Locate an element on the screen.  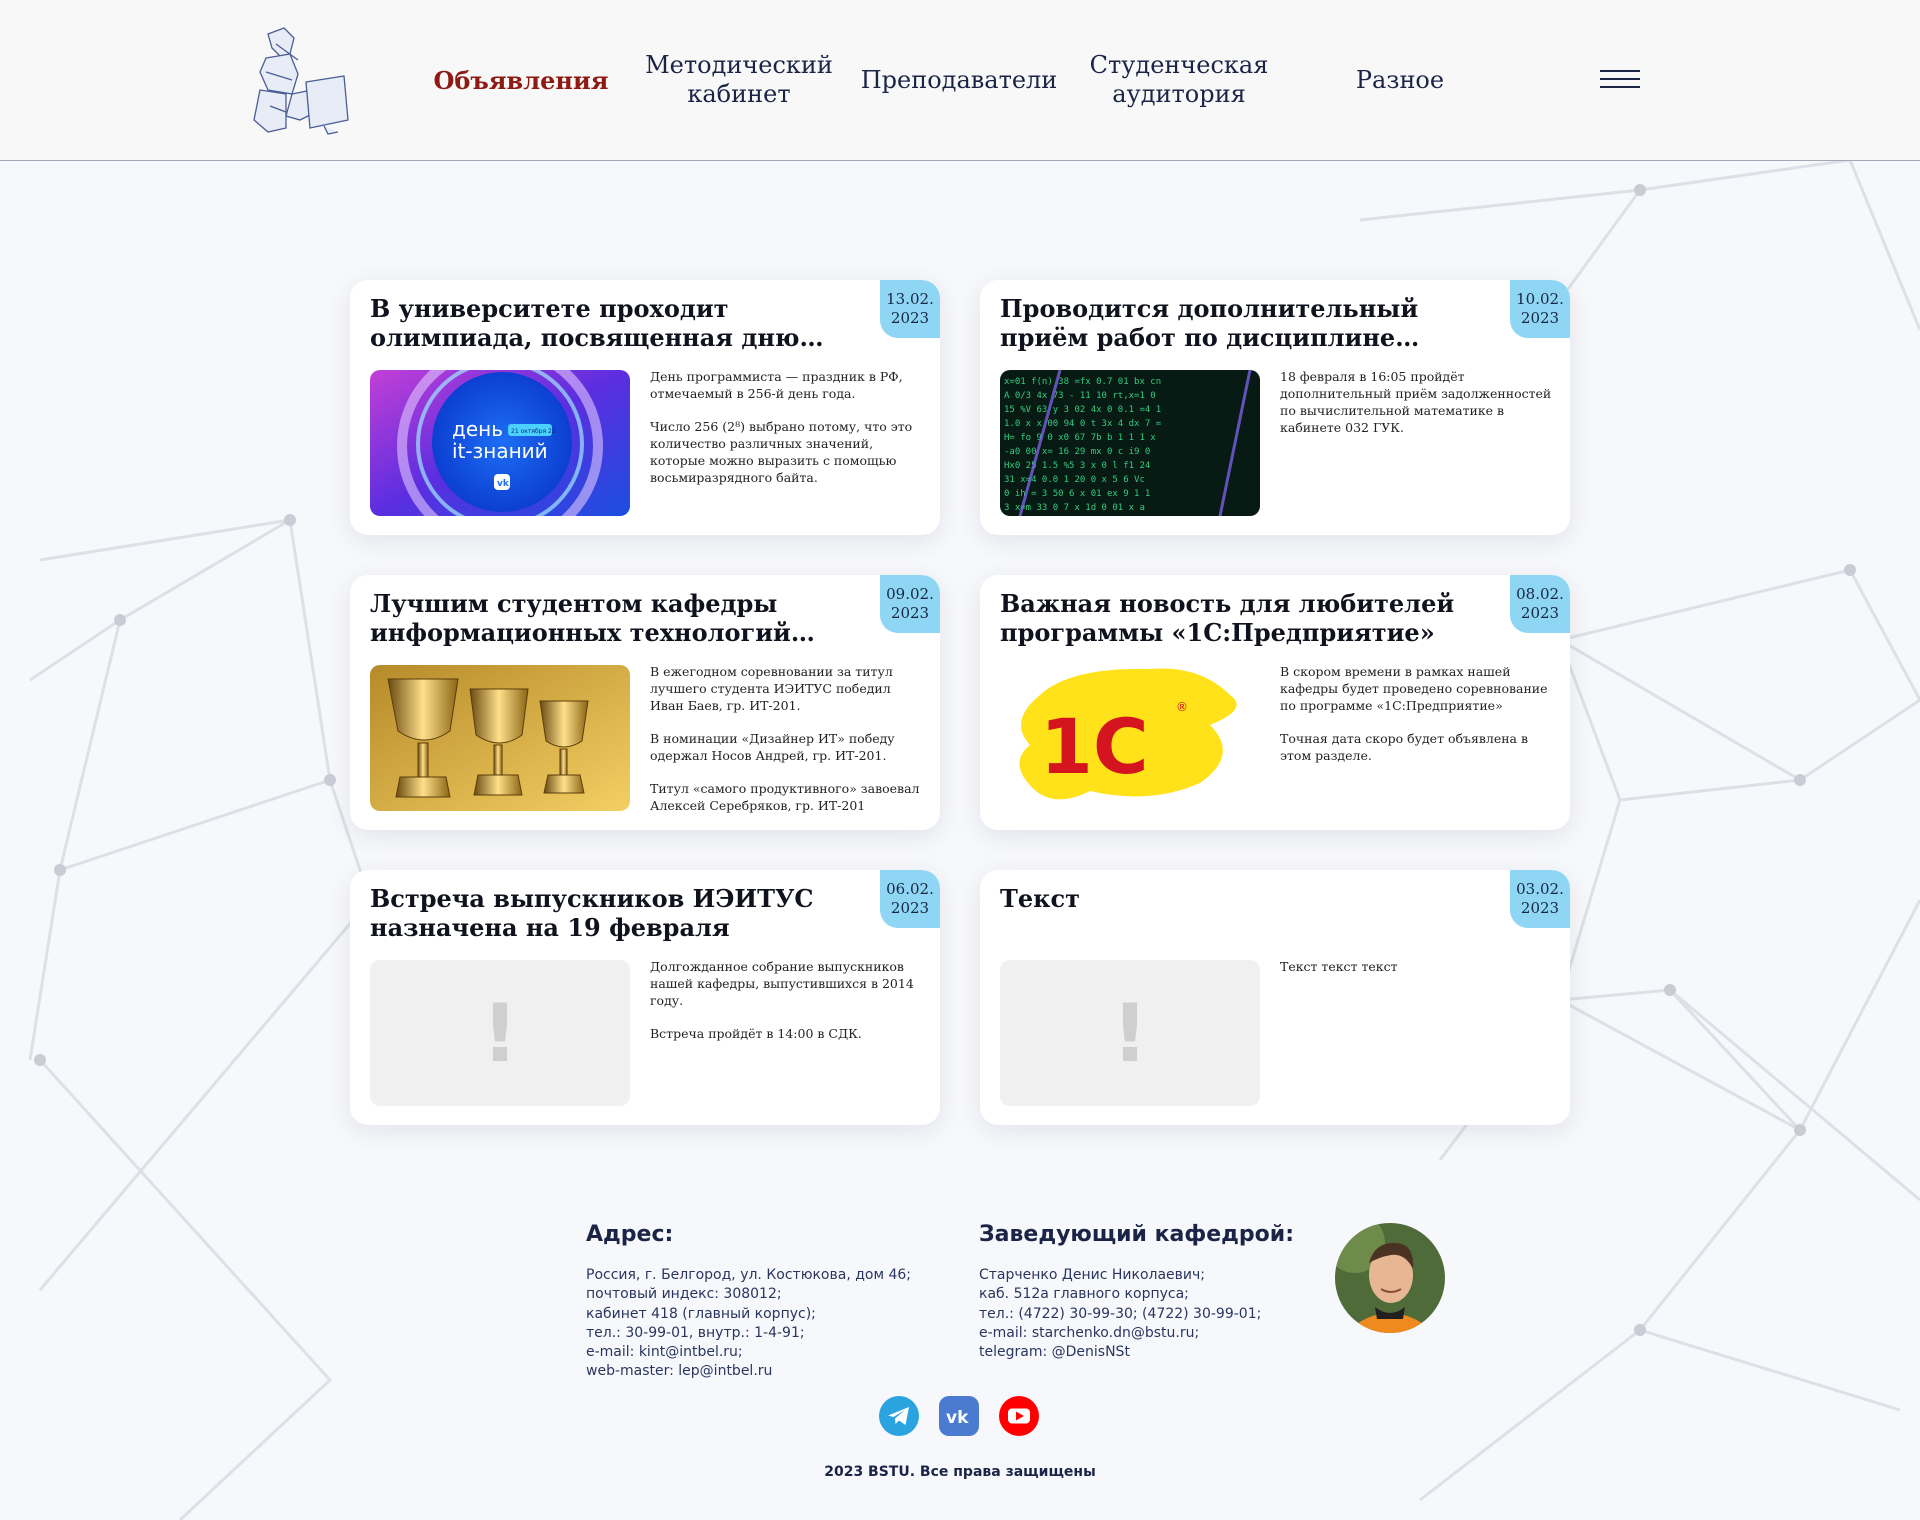
head-email-link: e-mail: starchenko.dn@bstu.ru; is located at coordinates (1120, 1333).